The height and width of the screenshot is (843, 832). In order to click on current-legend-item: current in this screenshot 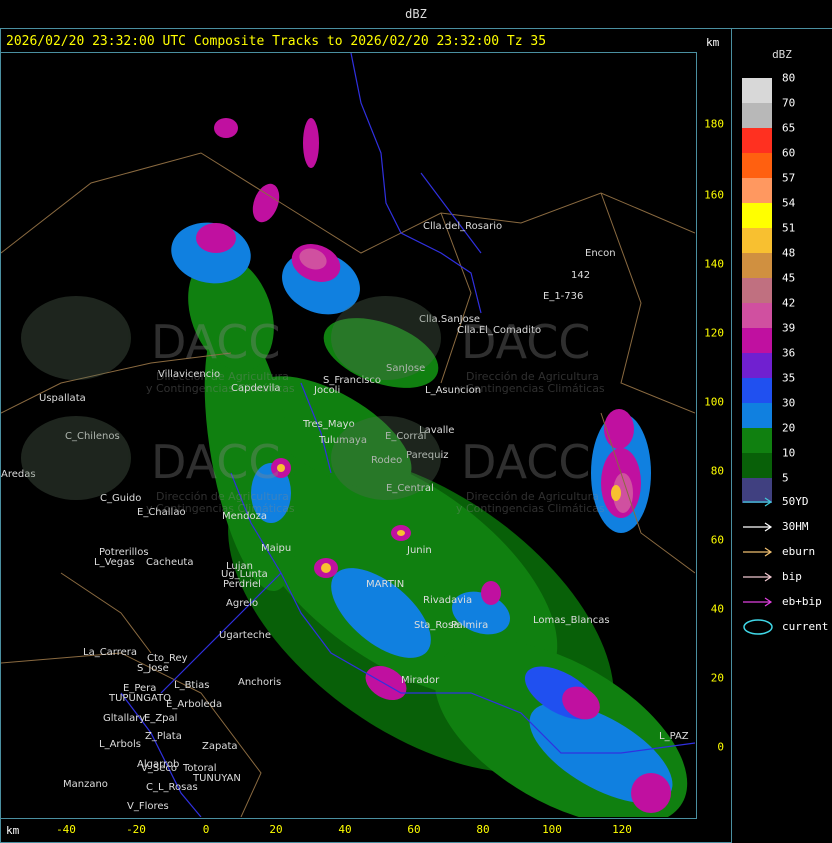, I will do `click(787, 627)`.